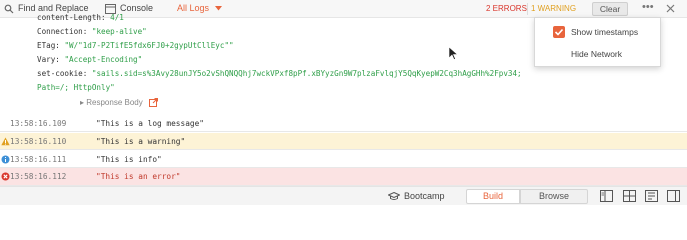 This screenshot has width=687, height=240. What do you see at coordinates (53, 8) in the screenshot?
I see `find-replace-label: Find and Replace` at bounding box center [53, 8].